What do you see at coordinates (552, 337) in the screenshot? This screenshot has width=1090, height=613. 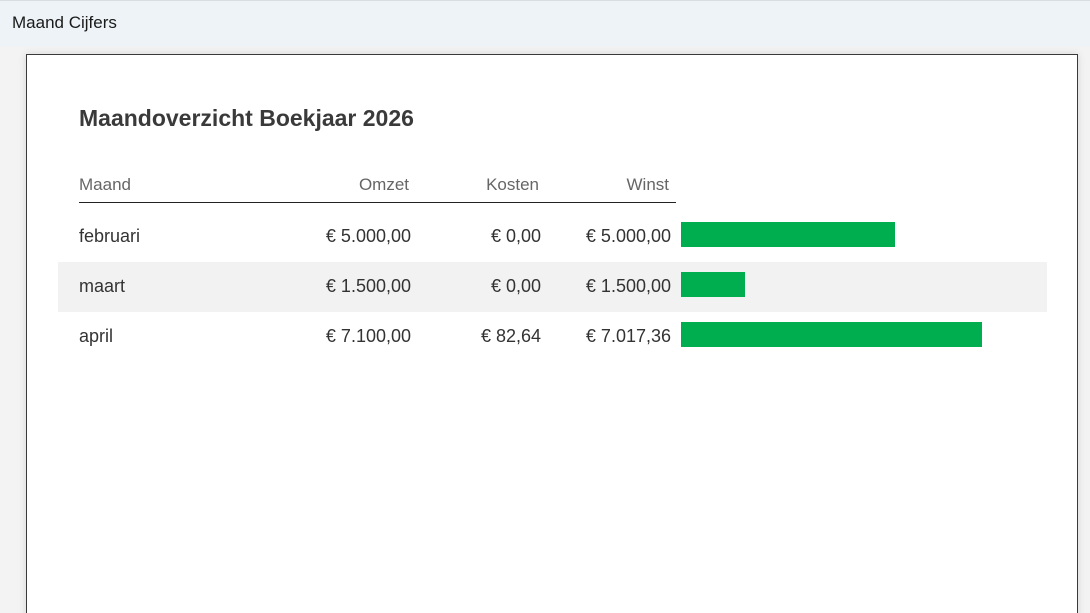 I see `table-row: april € 7.100,00 € 82,64 € 7.017,36` at bounding box center [552, 337].